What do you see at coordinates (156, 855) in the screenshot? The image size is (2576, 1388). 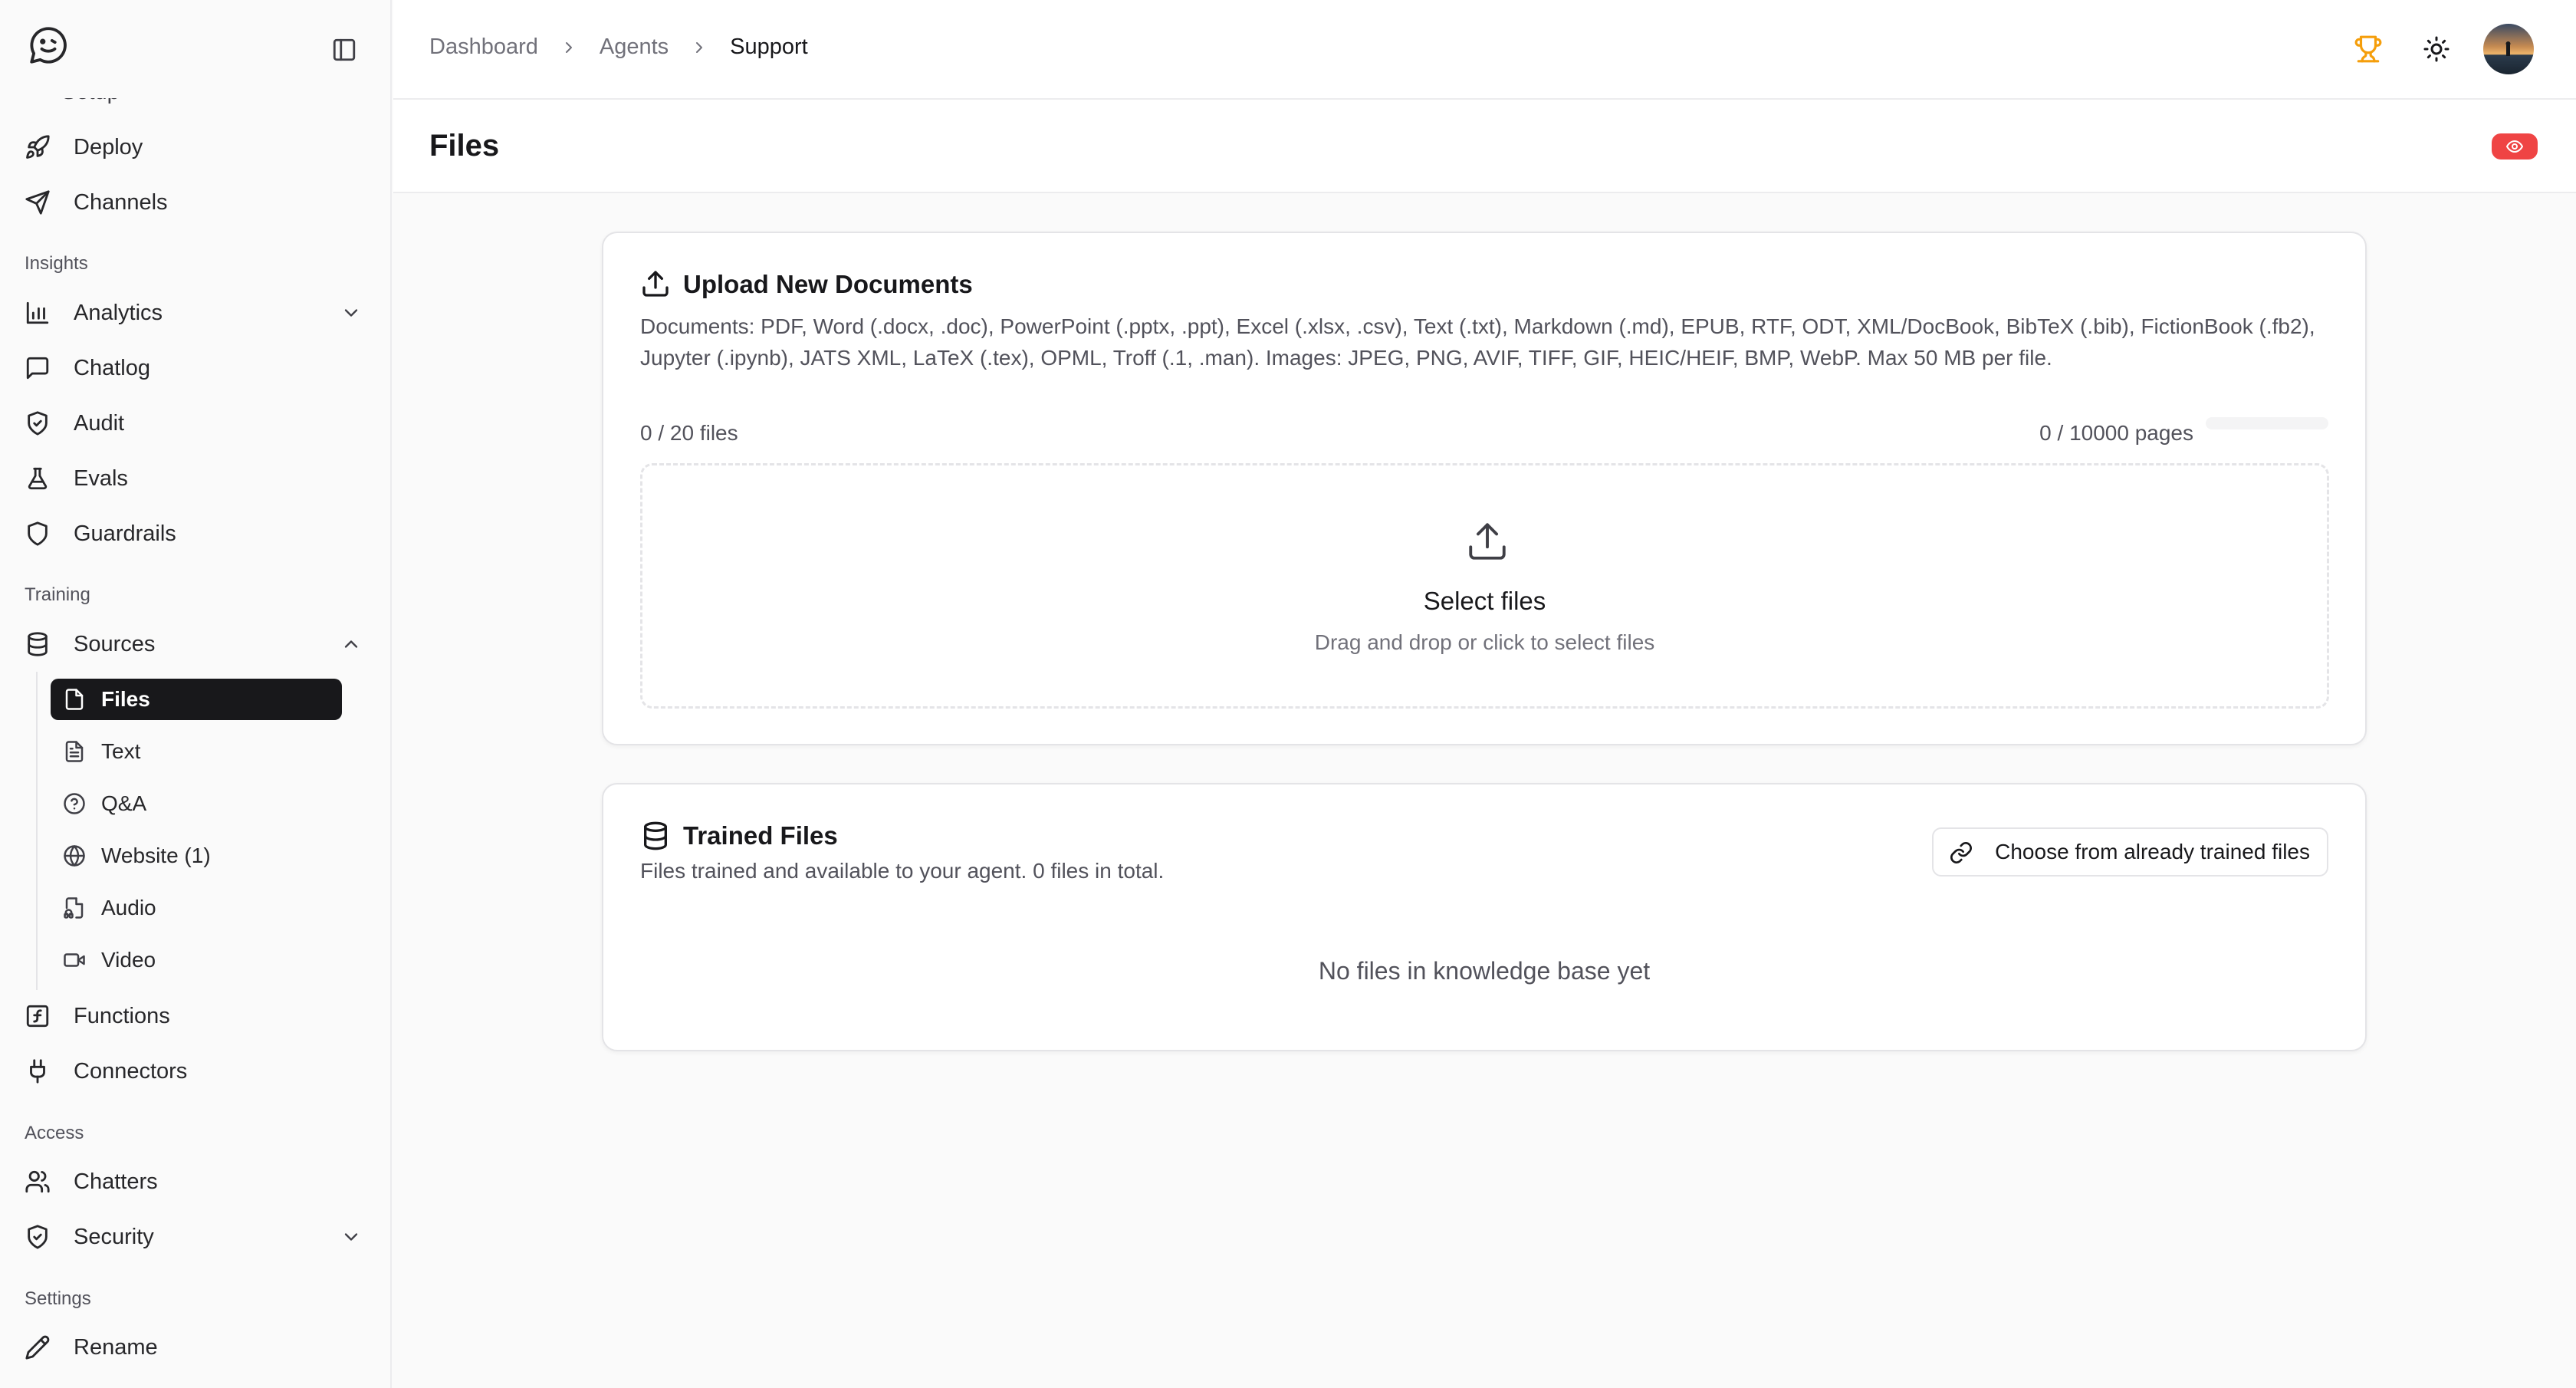 I see `sidebar-subitem-label: Website (1)` at bounding box center [156, 855].